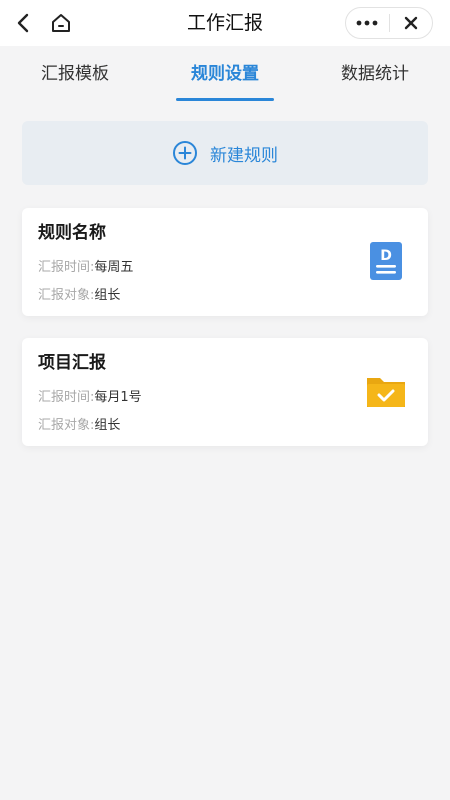 The height and width of the screenshot is (800, 450). Describe the element at coordinates (225, 23) in the screenshot. I see `top-bar: 工作汇报` at that location.